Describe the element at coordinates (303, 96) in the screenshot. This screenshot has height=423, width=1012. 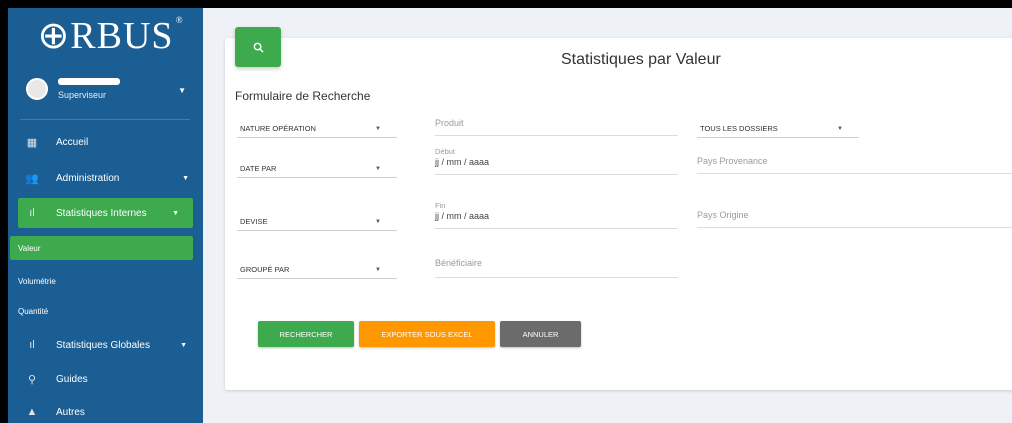
I see `form-title: Formulaire de Recherche` at that location.